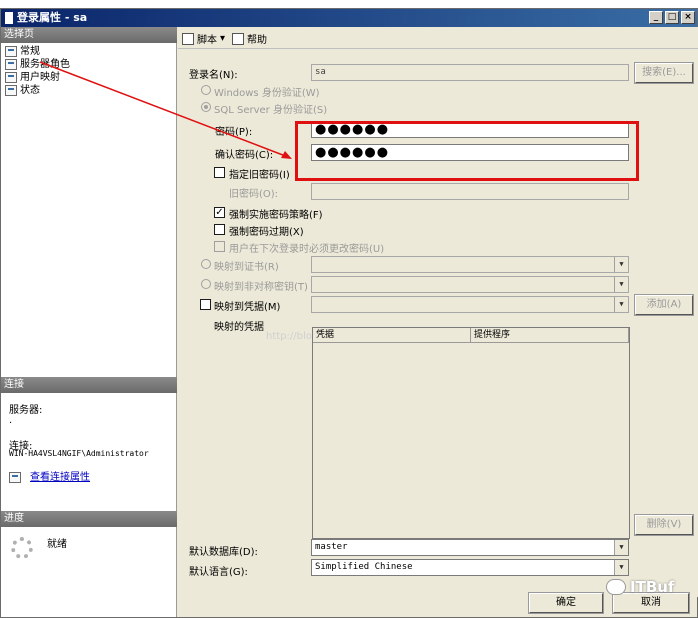 The width and height of the screenshot is (698, 618). What do you see at coordinates (239, 327) in the screenshot?
I see `mapped-credentials-label: 映射的凭据` at bounding box center [239, 327].